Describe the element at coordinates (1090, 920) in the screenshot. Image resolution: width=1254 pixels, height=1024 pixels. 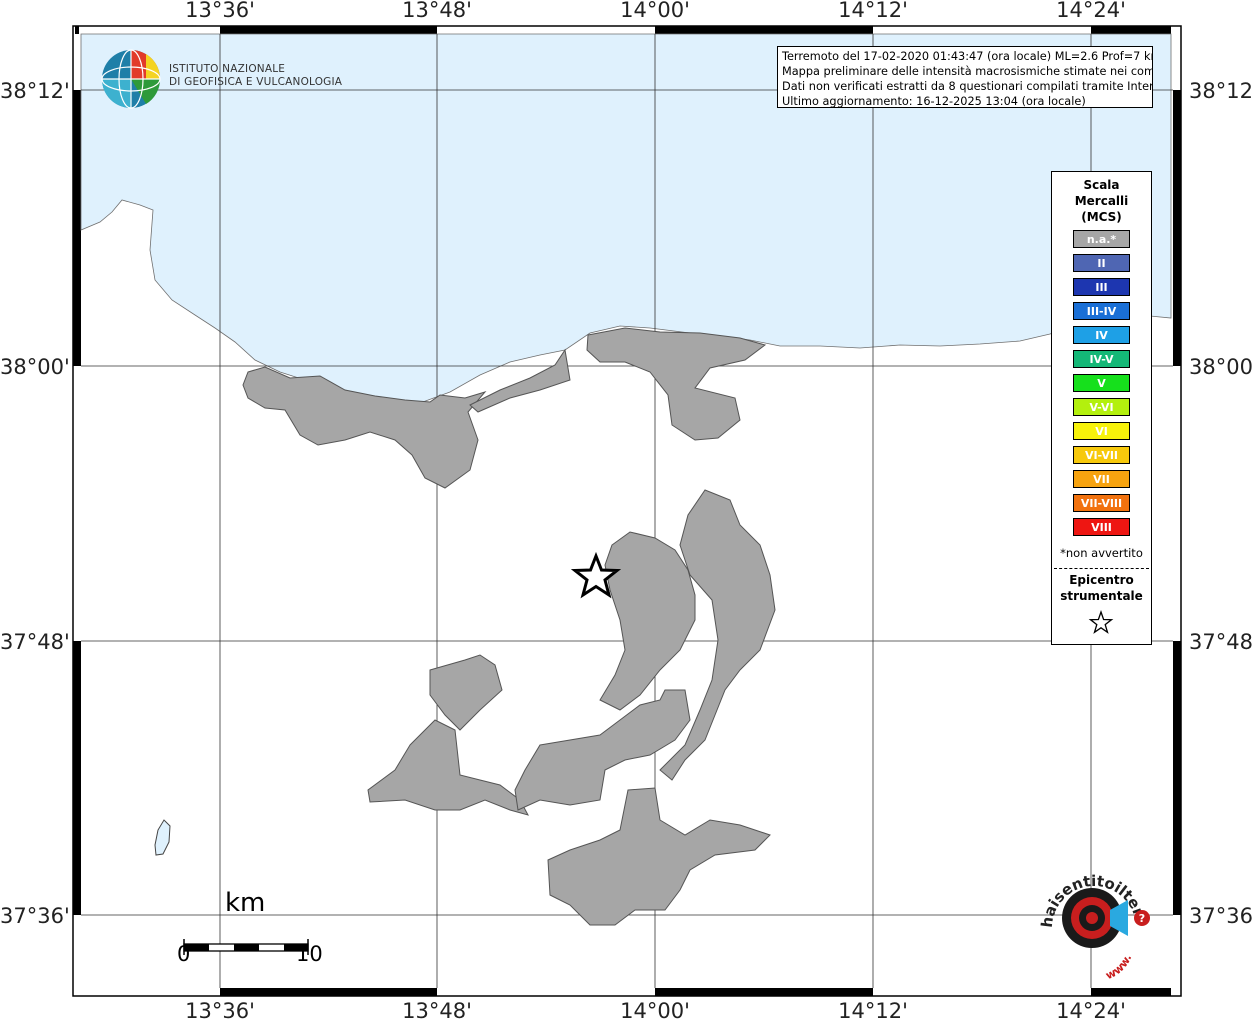
I see `hai-sentito-il-terremoto-logo: haisentitoilterremoto.it www. ?` at that location.